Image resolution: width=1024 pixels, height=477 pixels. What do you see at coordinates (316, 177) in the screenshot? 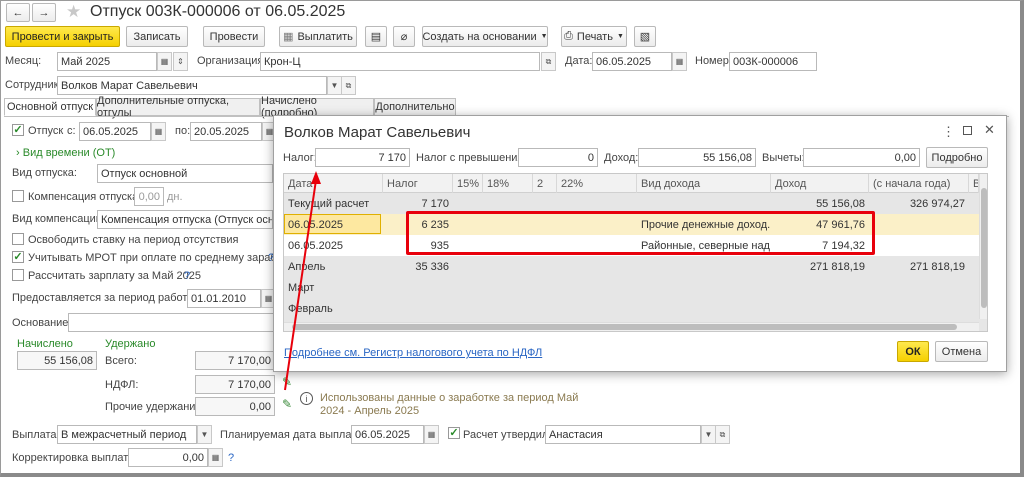
I see `arrow-head` at bounding box center [316, 177].